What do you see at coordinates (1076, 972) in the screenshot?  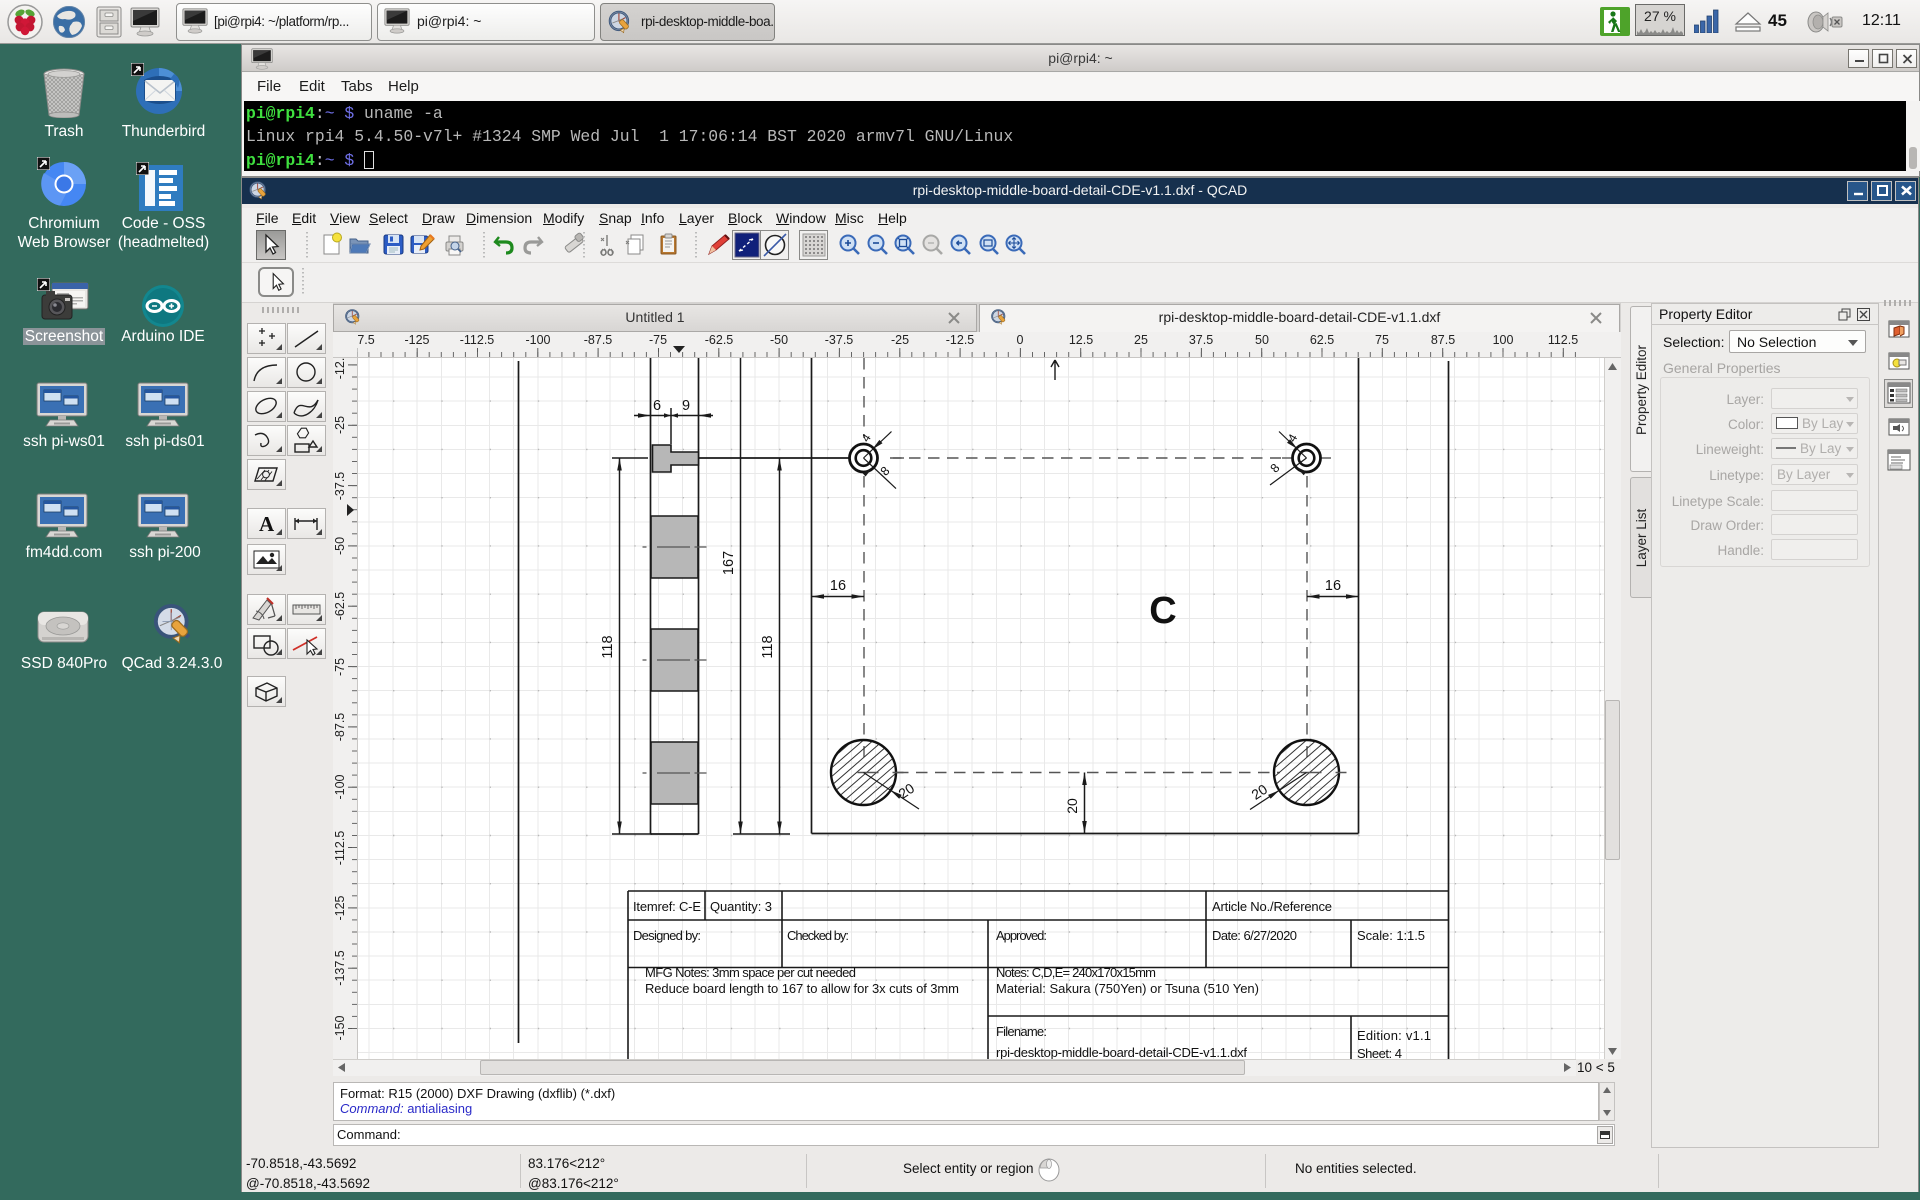 I see `svg-text: Notes: C,D,E= 240x170x15mm` at bounding box center [1076, 972].